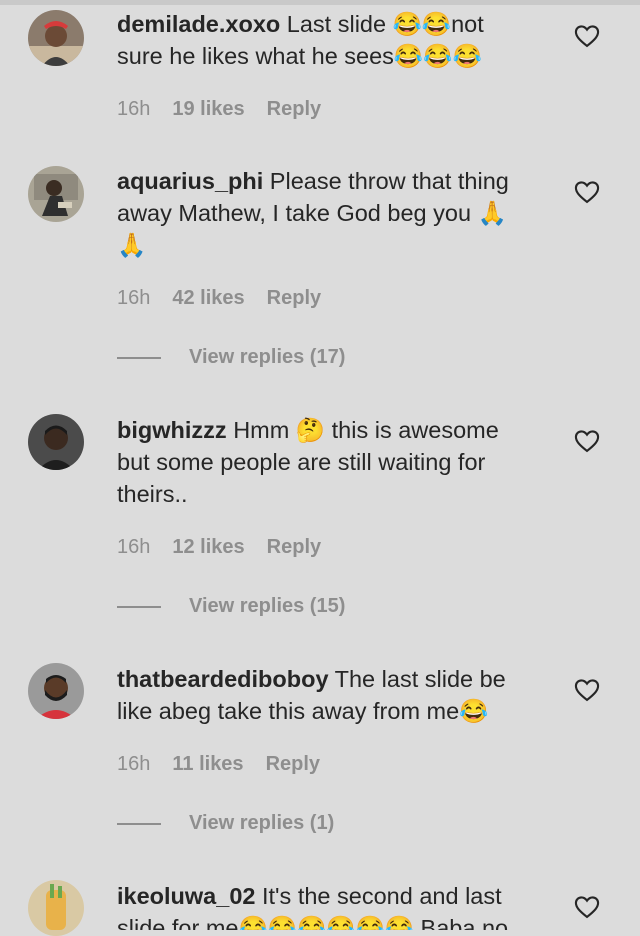 The width and height of the screenshot is (640, 936). Describe the element at coordinates (198, 24) in the screenshot. I see `comment-username: demilade.xoxo` at that location.